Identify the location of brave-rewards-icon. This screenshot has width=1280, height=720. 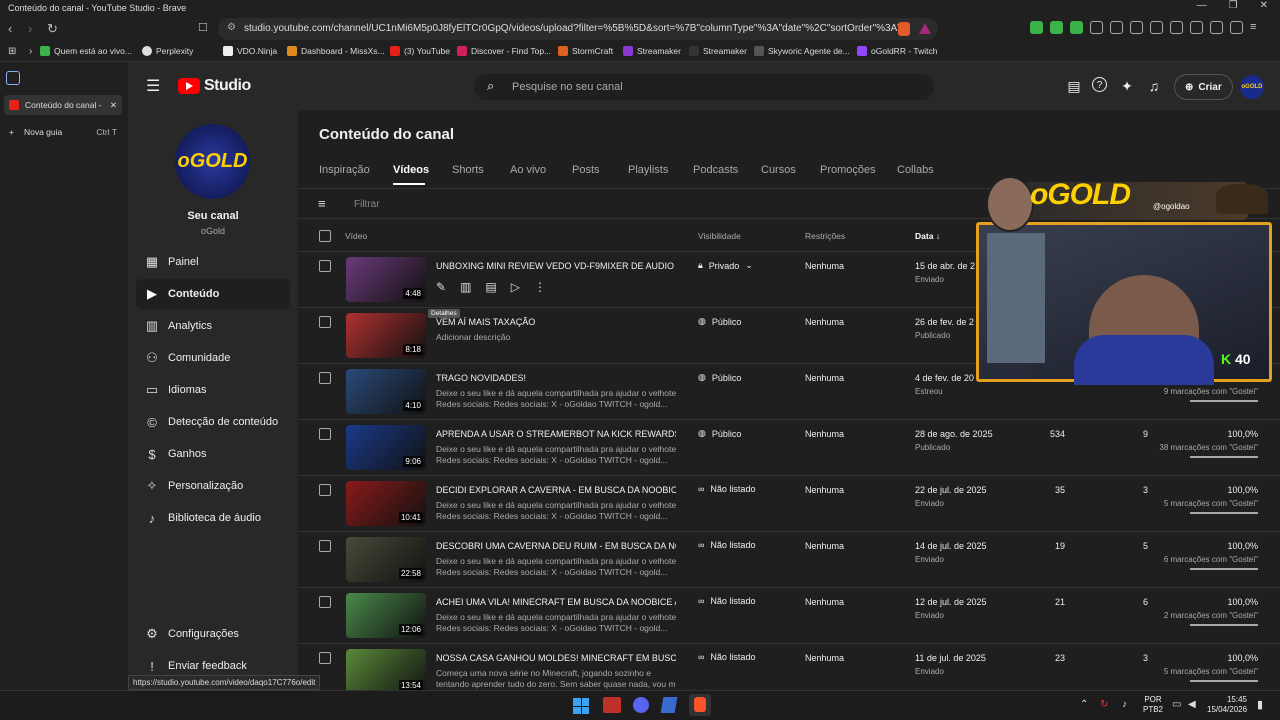
(925, 28).